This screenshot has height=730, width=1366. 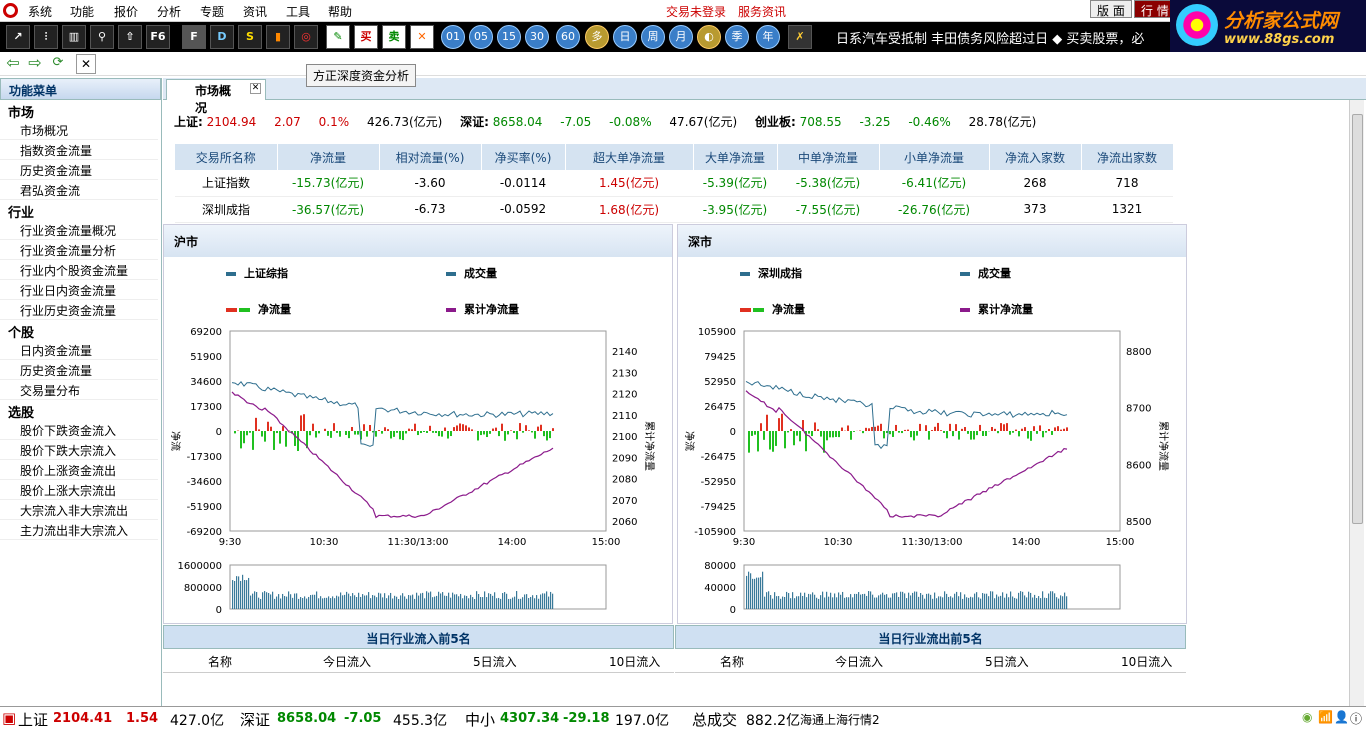 What do you see at coordinates (18, 37) in the screenshot?
I see `chart-line-icon: ↗` at bounding box center [18, 37].